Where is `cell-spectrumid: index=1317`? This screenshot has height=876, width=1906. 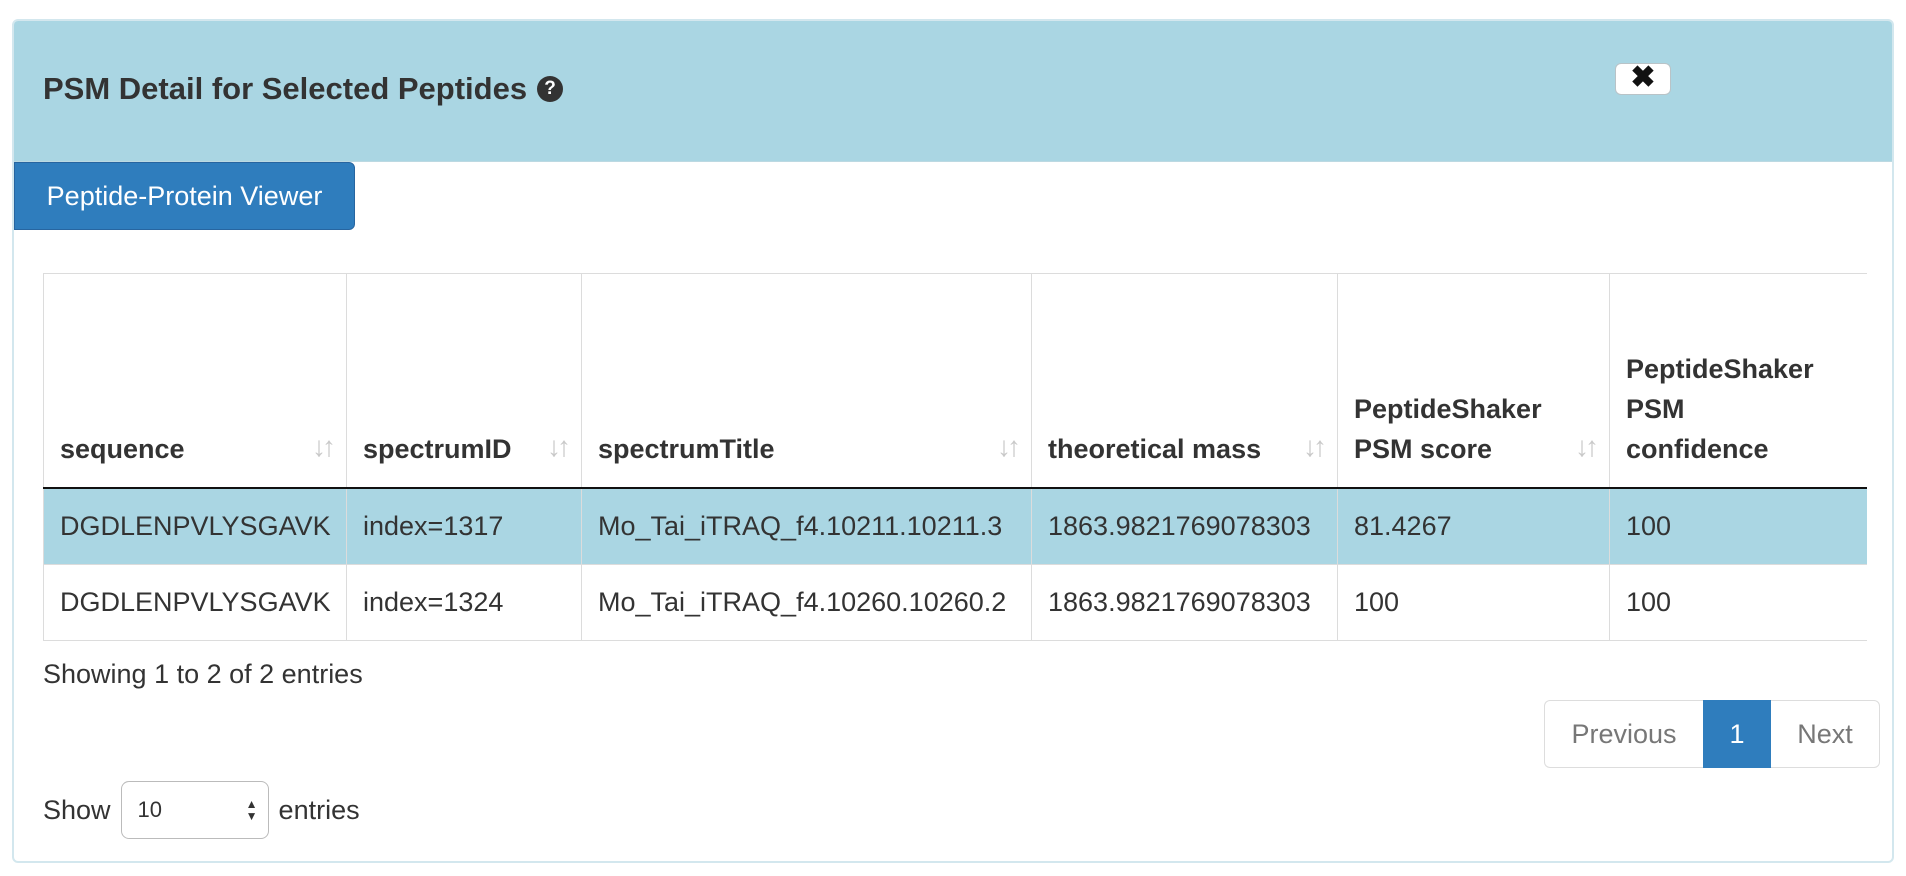
cell-spectrumid: index=1317 is located at coordinates (464, 526).